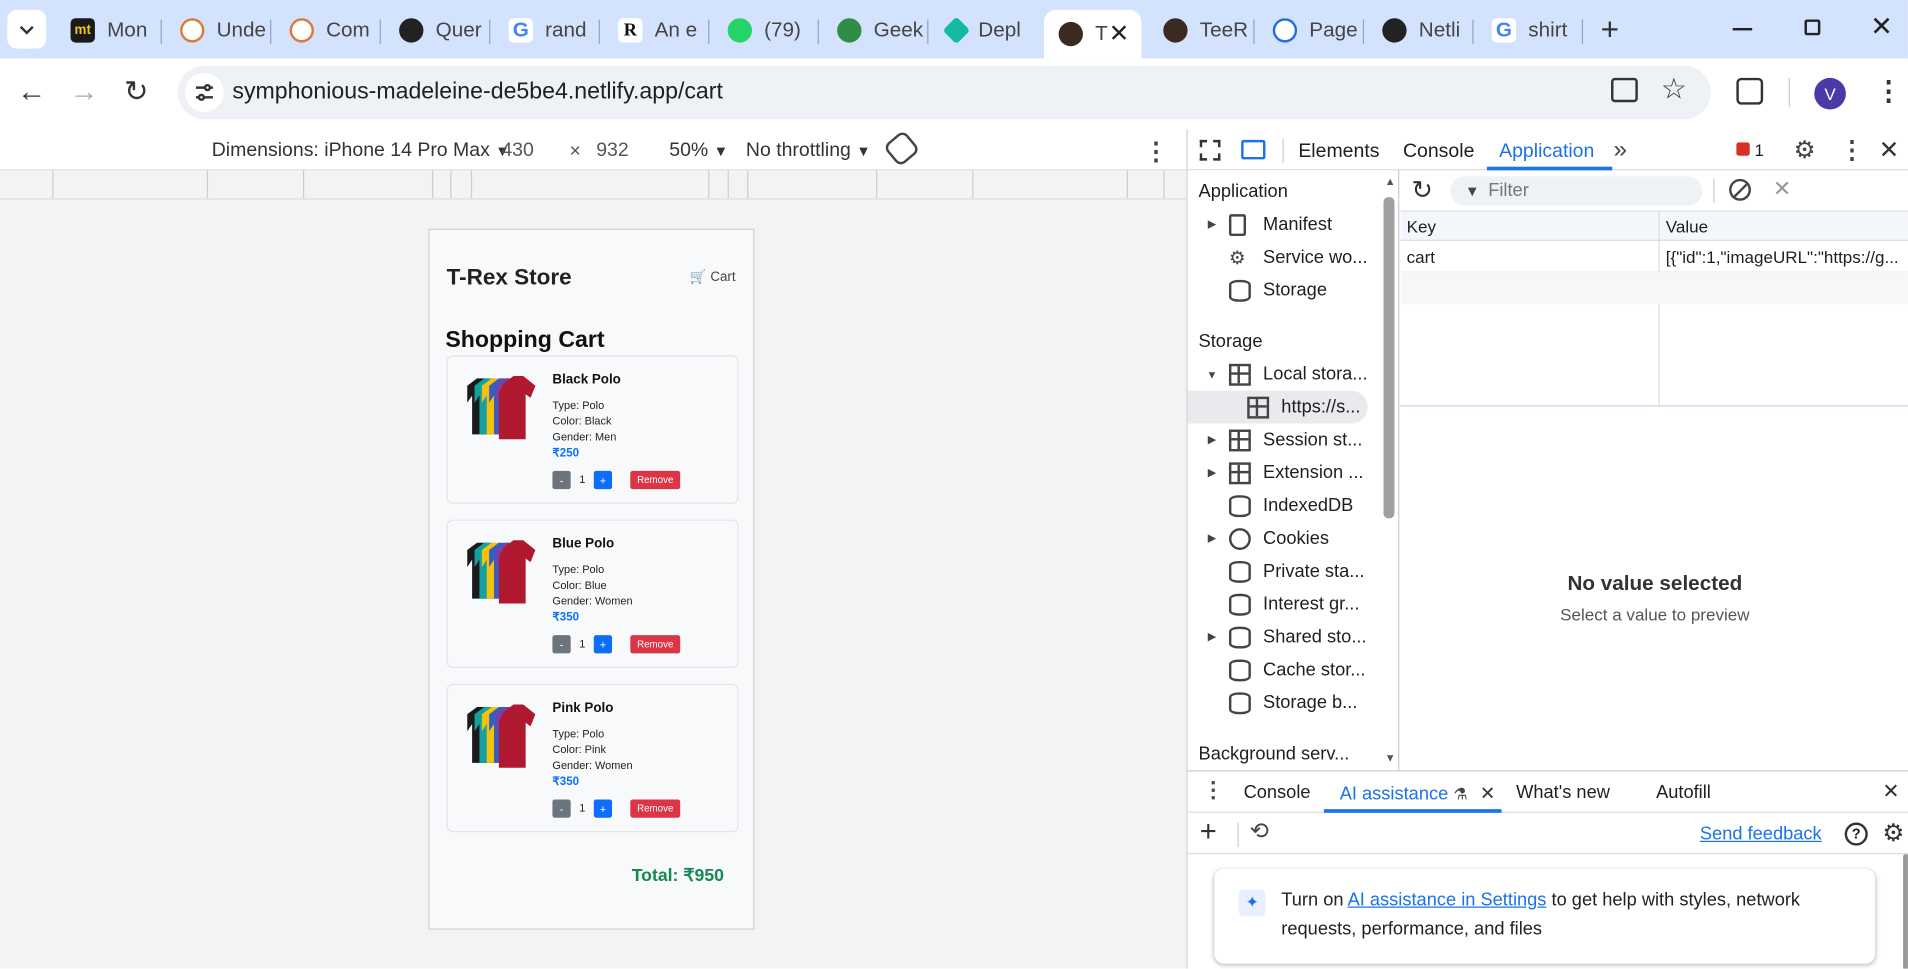 Image resolution: width=1908 pixels, height=969 pixels. Describe the element at coordinates (1812, 27) in the screenshot. I see `restore-icon` at that location.